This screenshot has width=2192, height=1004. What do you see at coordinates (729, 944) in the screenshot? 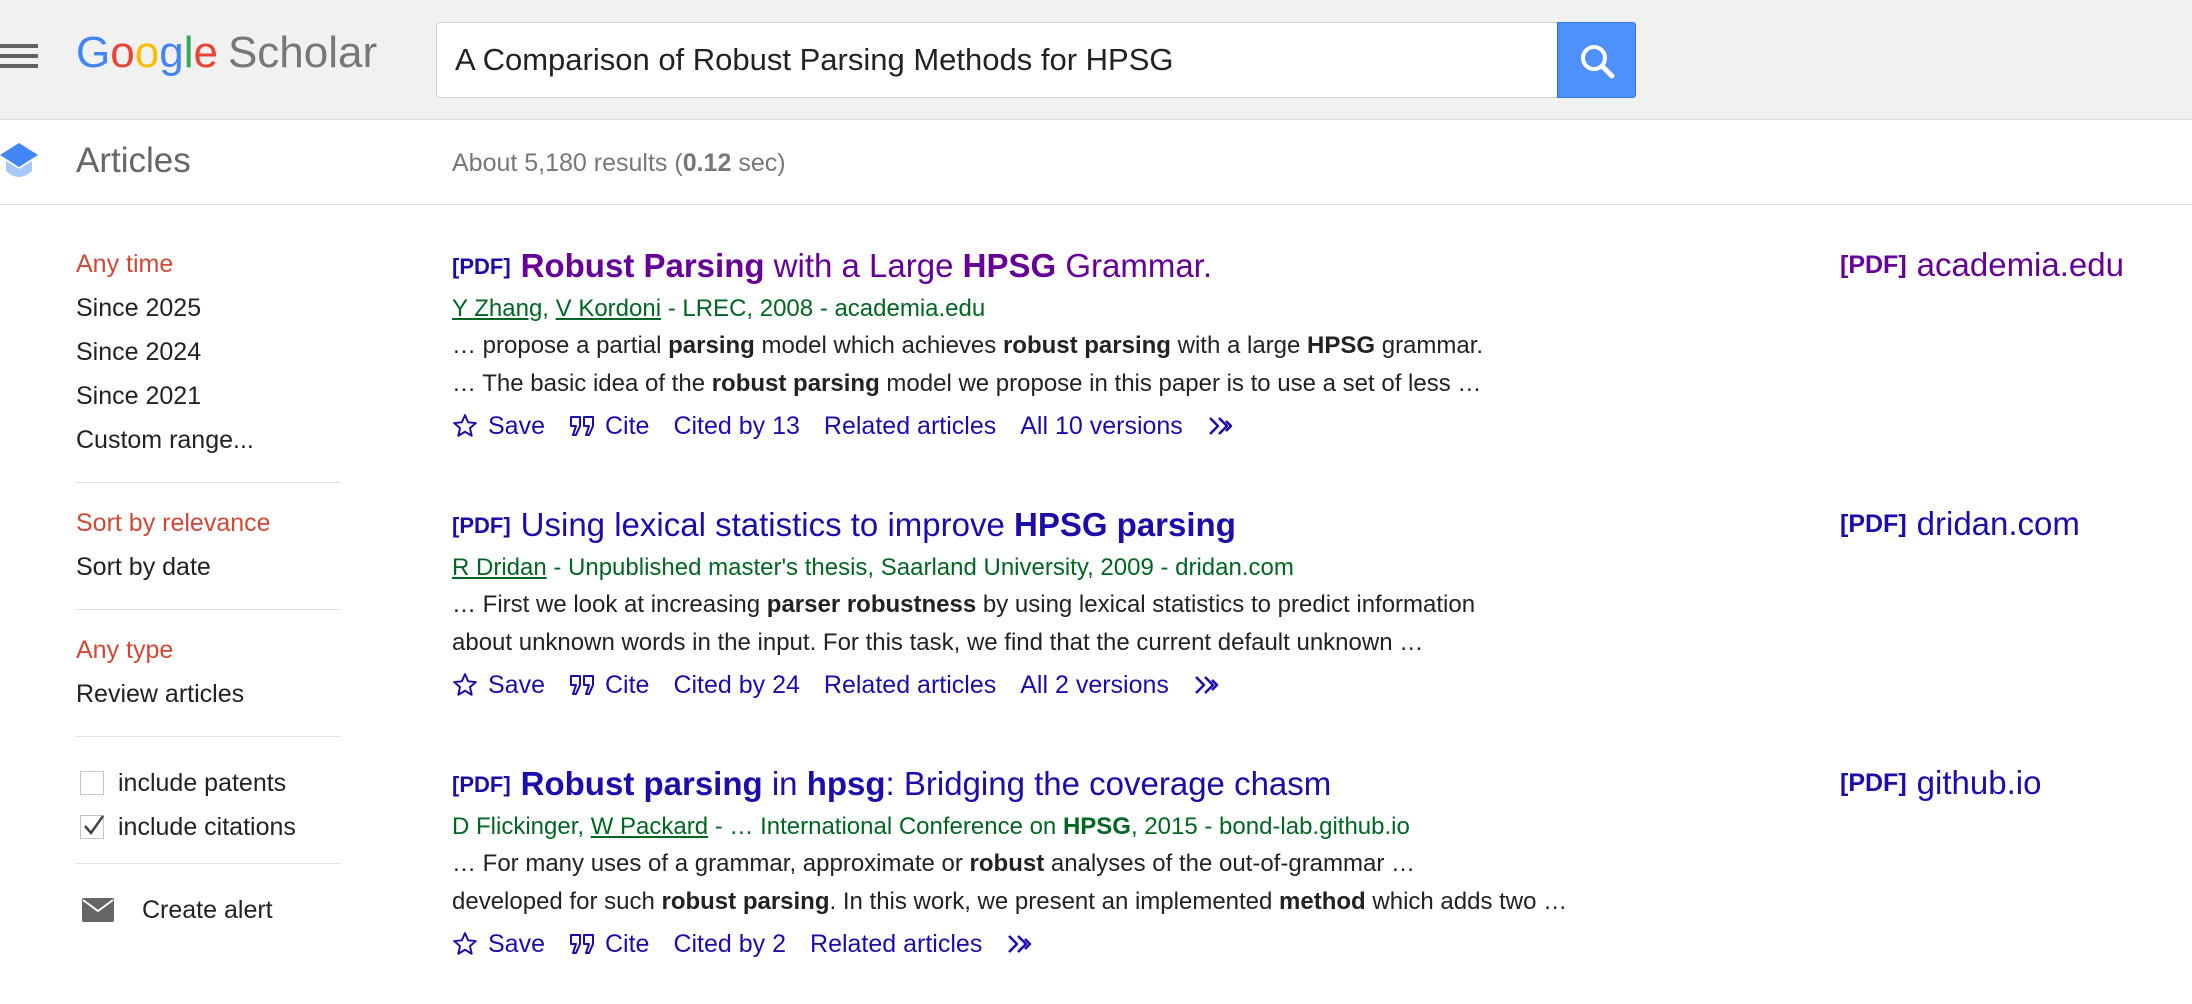
I see `cited-by-link: Cited by 2` at bounding box center [729, 944].